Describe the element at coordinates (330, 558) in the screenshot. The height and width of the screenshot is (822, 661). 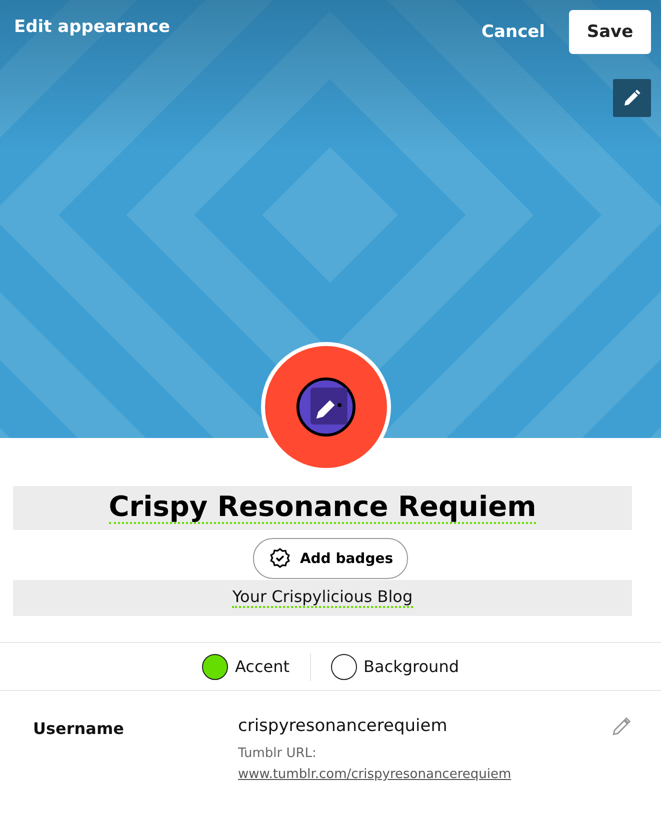
I see `add-badges-button: Add badges` at that location.